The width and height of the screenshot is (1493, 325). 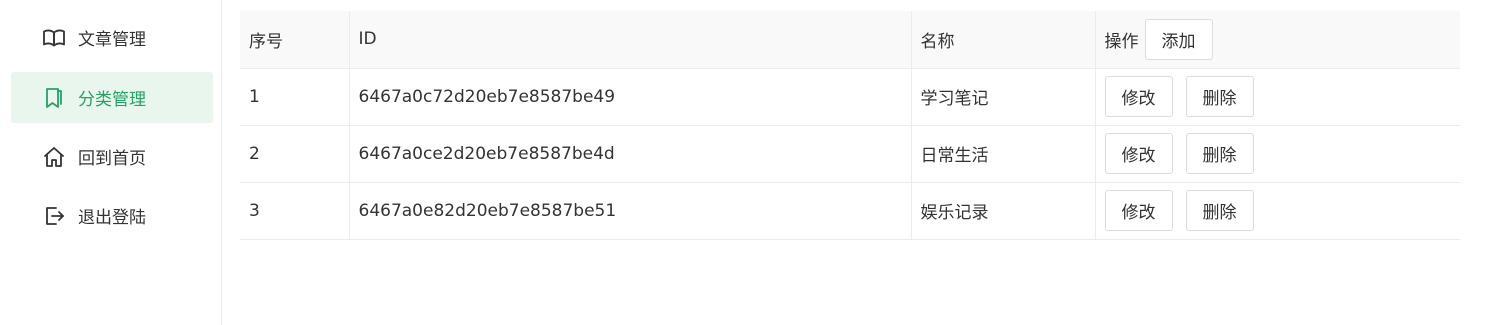 What do you see at coordinates (112, 159) in the screenshot?
I see `sidebar-item-label: 回到首页` at bounding box center [112, 159].